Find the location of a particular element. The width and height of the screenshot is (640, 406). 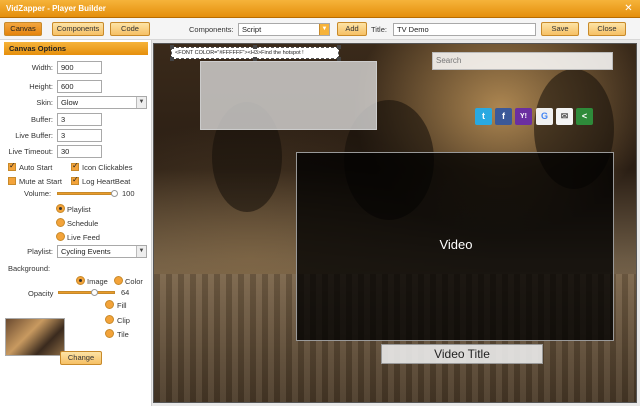

window-titlebar: VidZapper - Player Builder ✕ is located at coordinates (320, 9).